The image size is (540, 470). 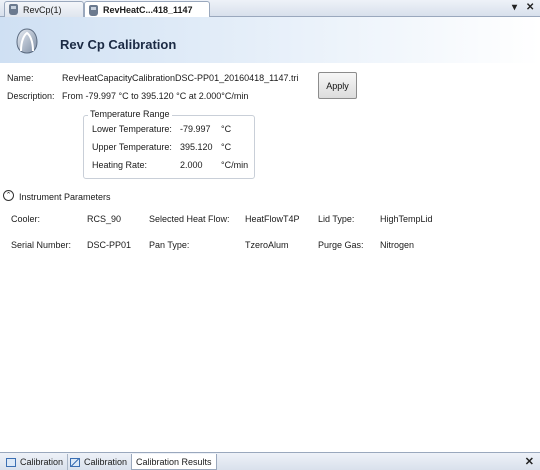 I want to click on tab-calibration-chart: Calibration, so click(x=99, y=462).